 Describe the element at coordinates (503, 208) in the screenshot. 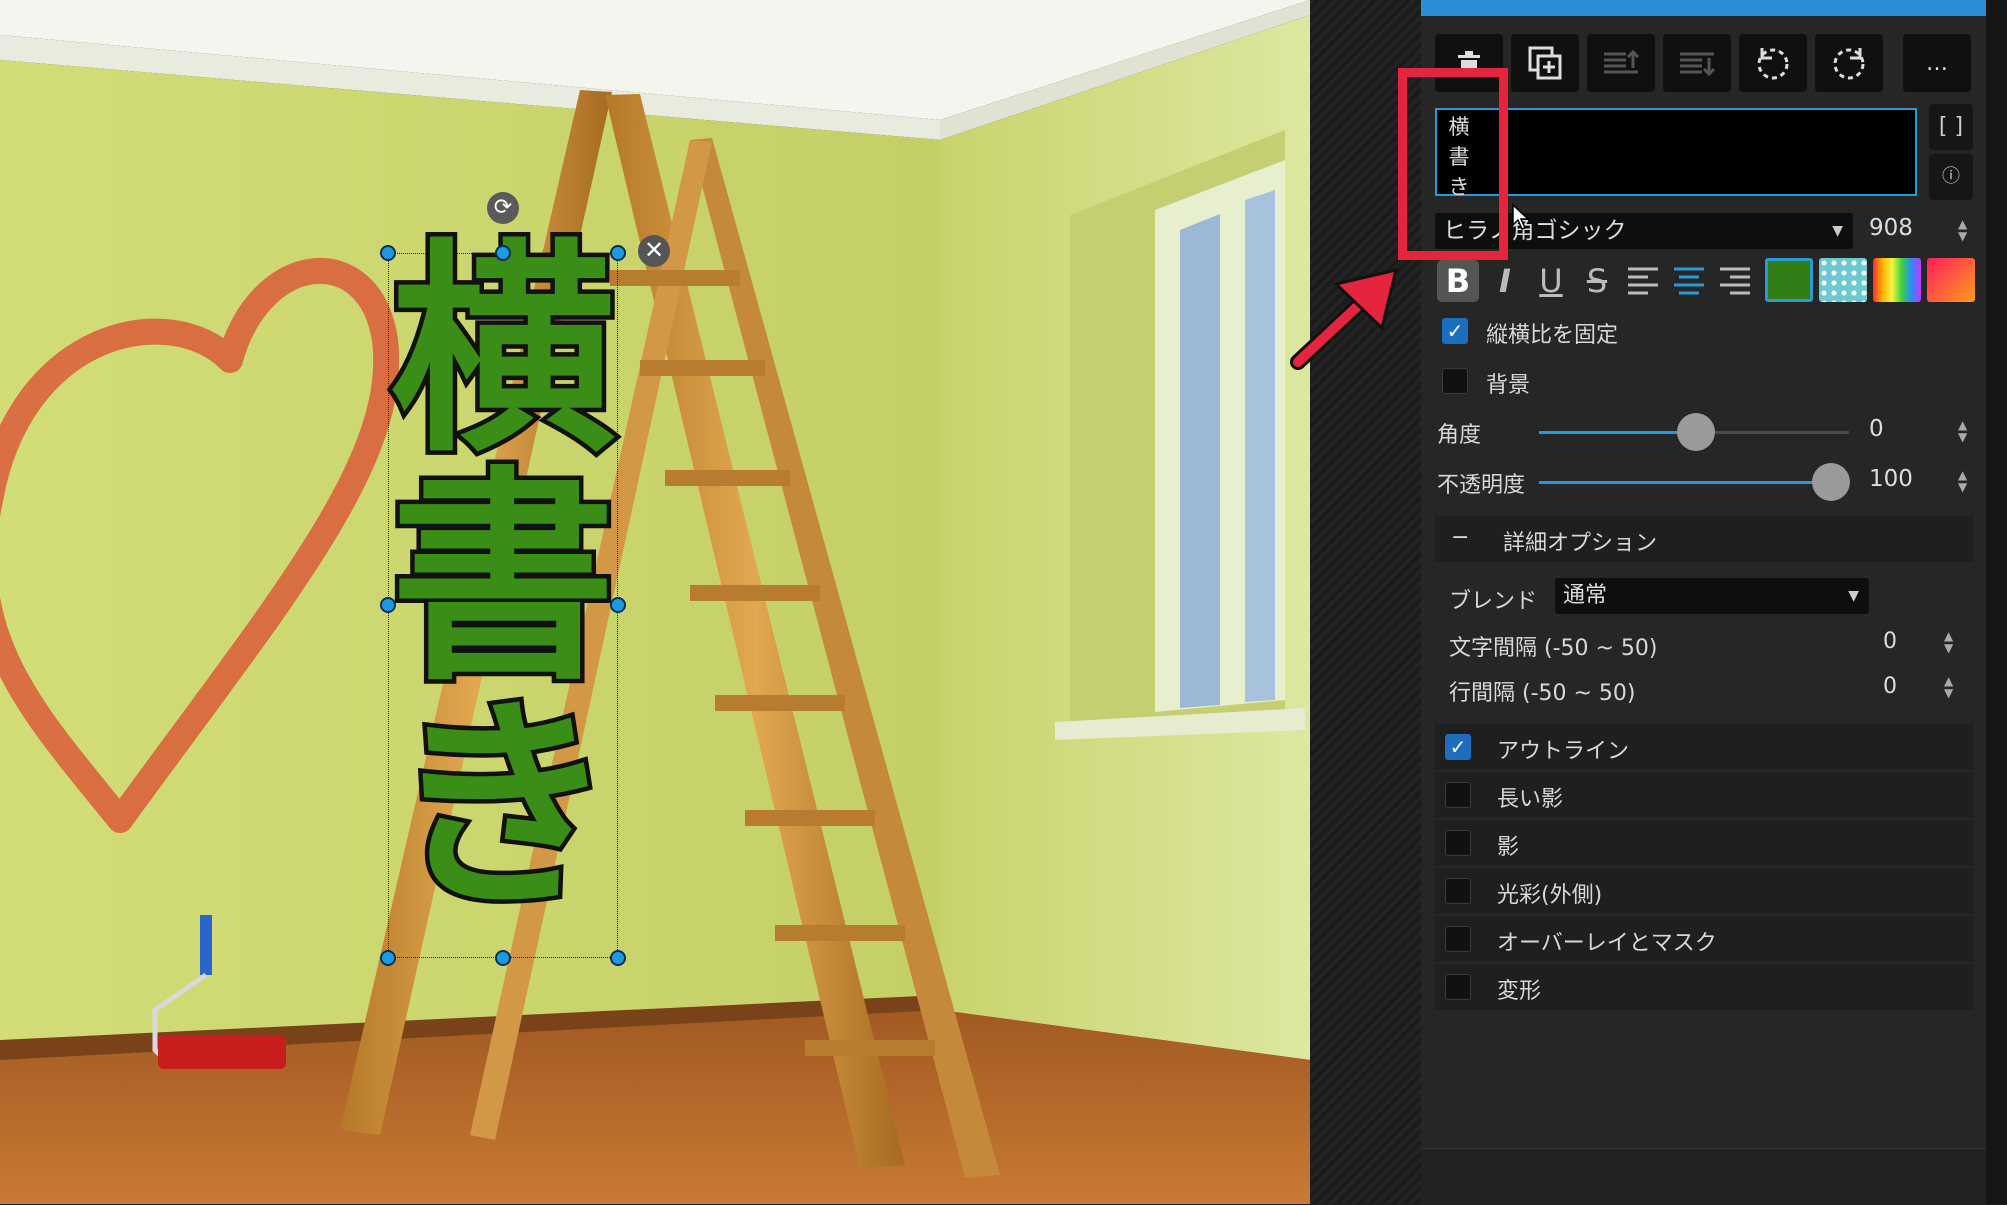

I see `rotate-icon: ⟳` at that location.